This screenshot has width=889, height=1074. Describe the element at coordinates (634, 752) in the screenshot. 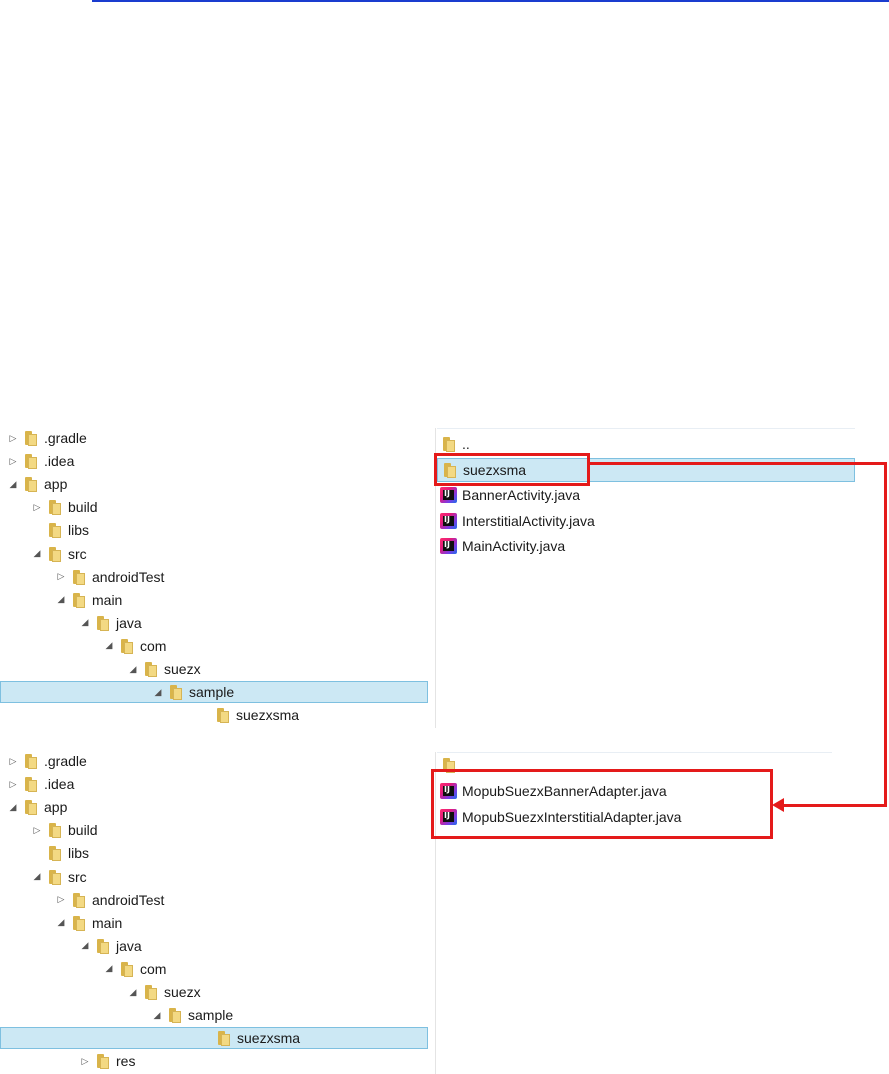

I see `file-list-header-line` at that location.